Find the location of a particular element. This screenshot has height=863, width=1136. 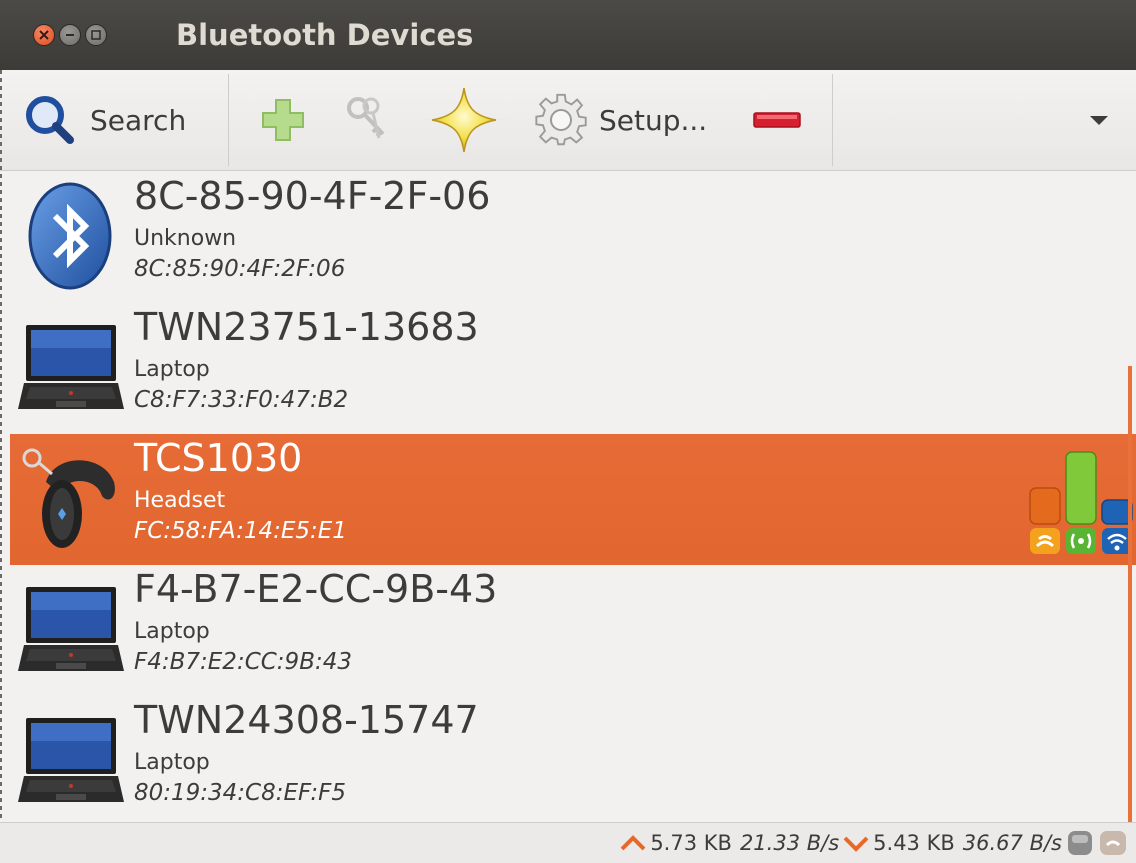

search-icon is located at coordinates (50, 120).